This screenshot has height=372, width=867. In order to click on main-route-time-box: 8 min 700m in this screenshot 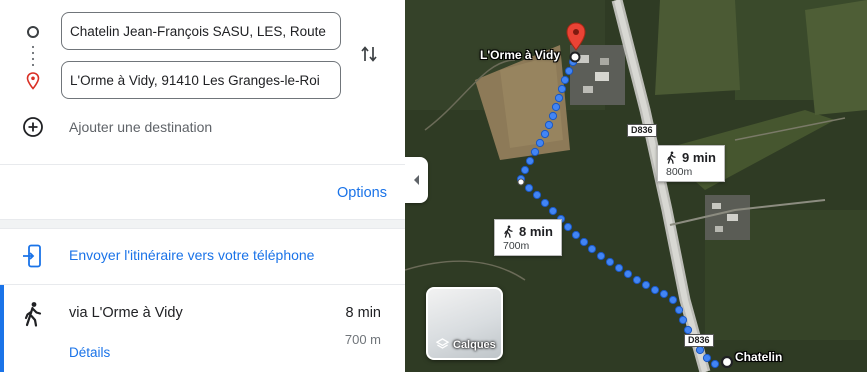, I will do `click(528, 237)`.